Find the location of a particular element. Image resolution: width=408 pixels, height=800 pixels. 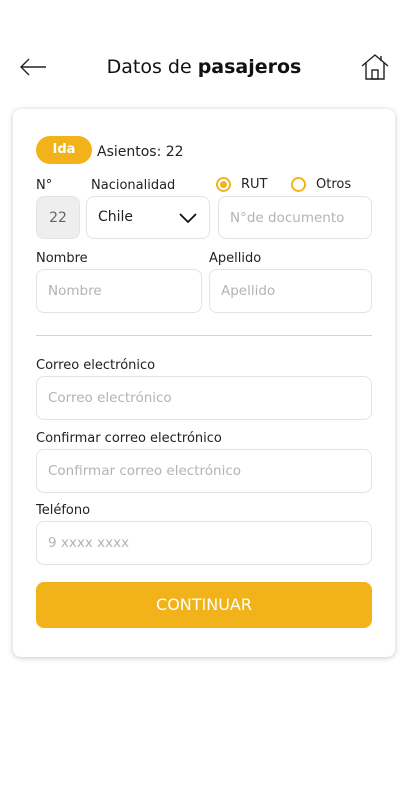

doc-type-otros: Otros is located at coordinates (321, 184).